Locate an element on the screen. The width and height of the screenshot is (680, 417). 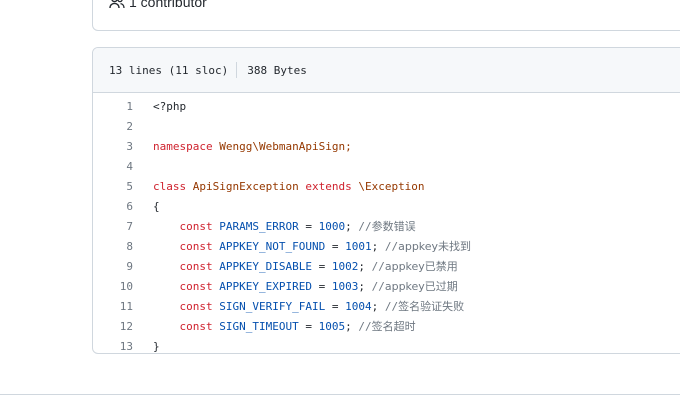
contributors-link: 1 contributor is located at coordinates (158, 6).